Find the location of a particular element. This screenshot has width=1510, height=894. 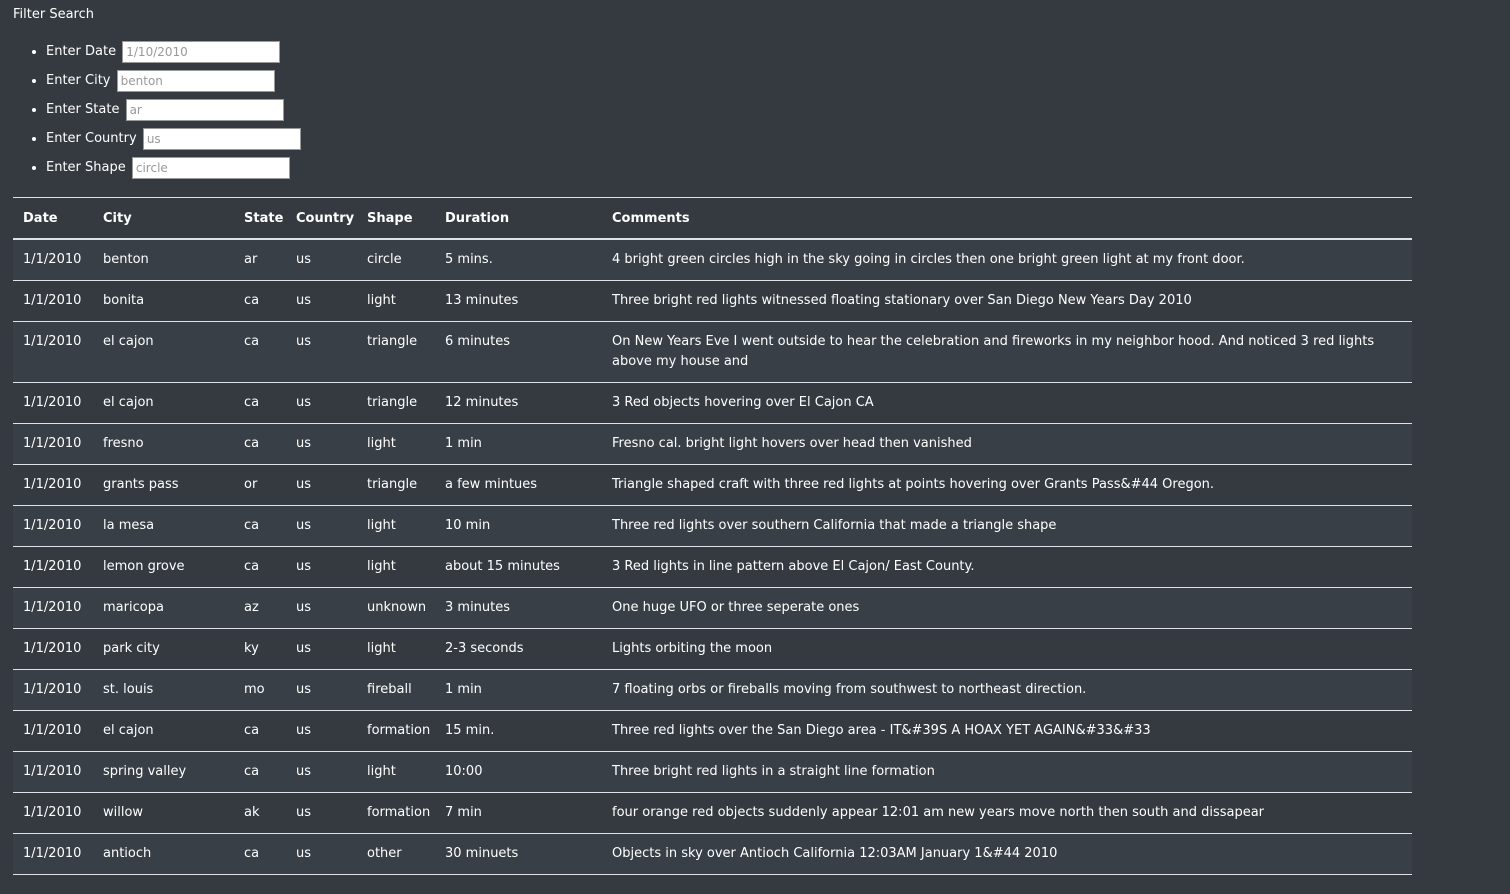

cell-duration: 6 minutes is located at coordinates (518, 352).